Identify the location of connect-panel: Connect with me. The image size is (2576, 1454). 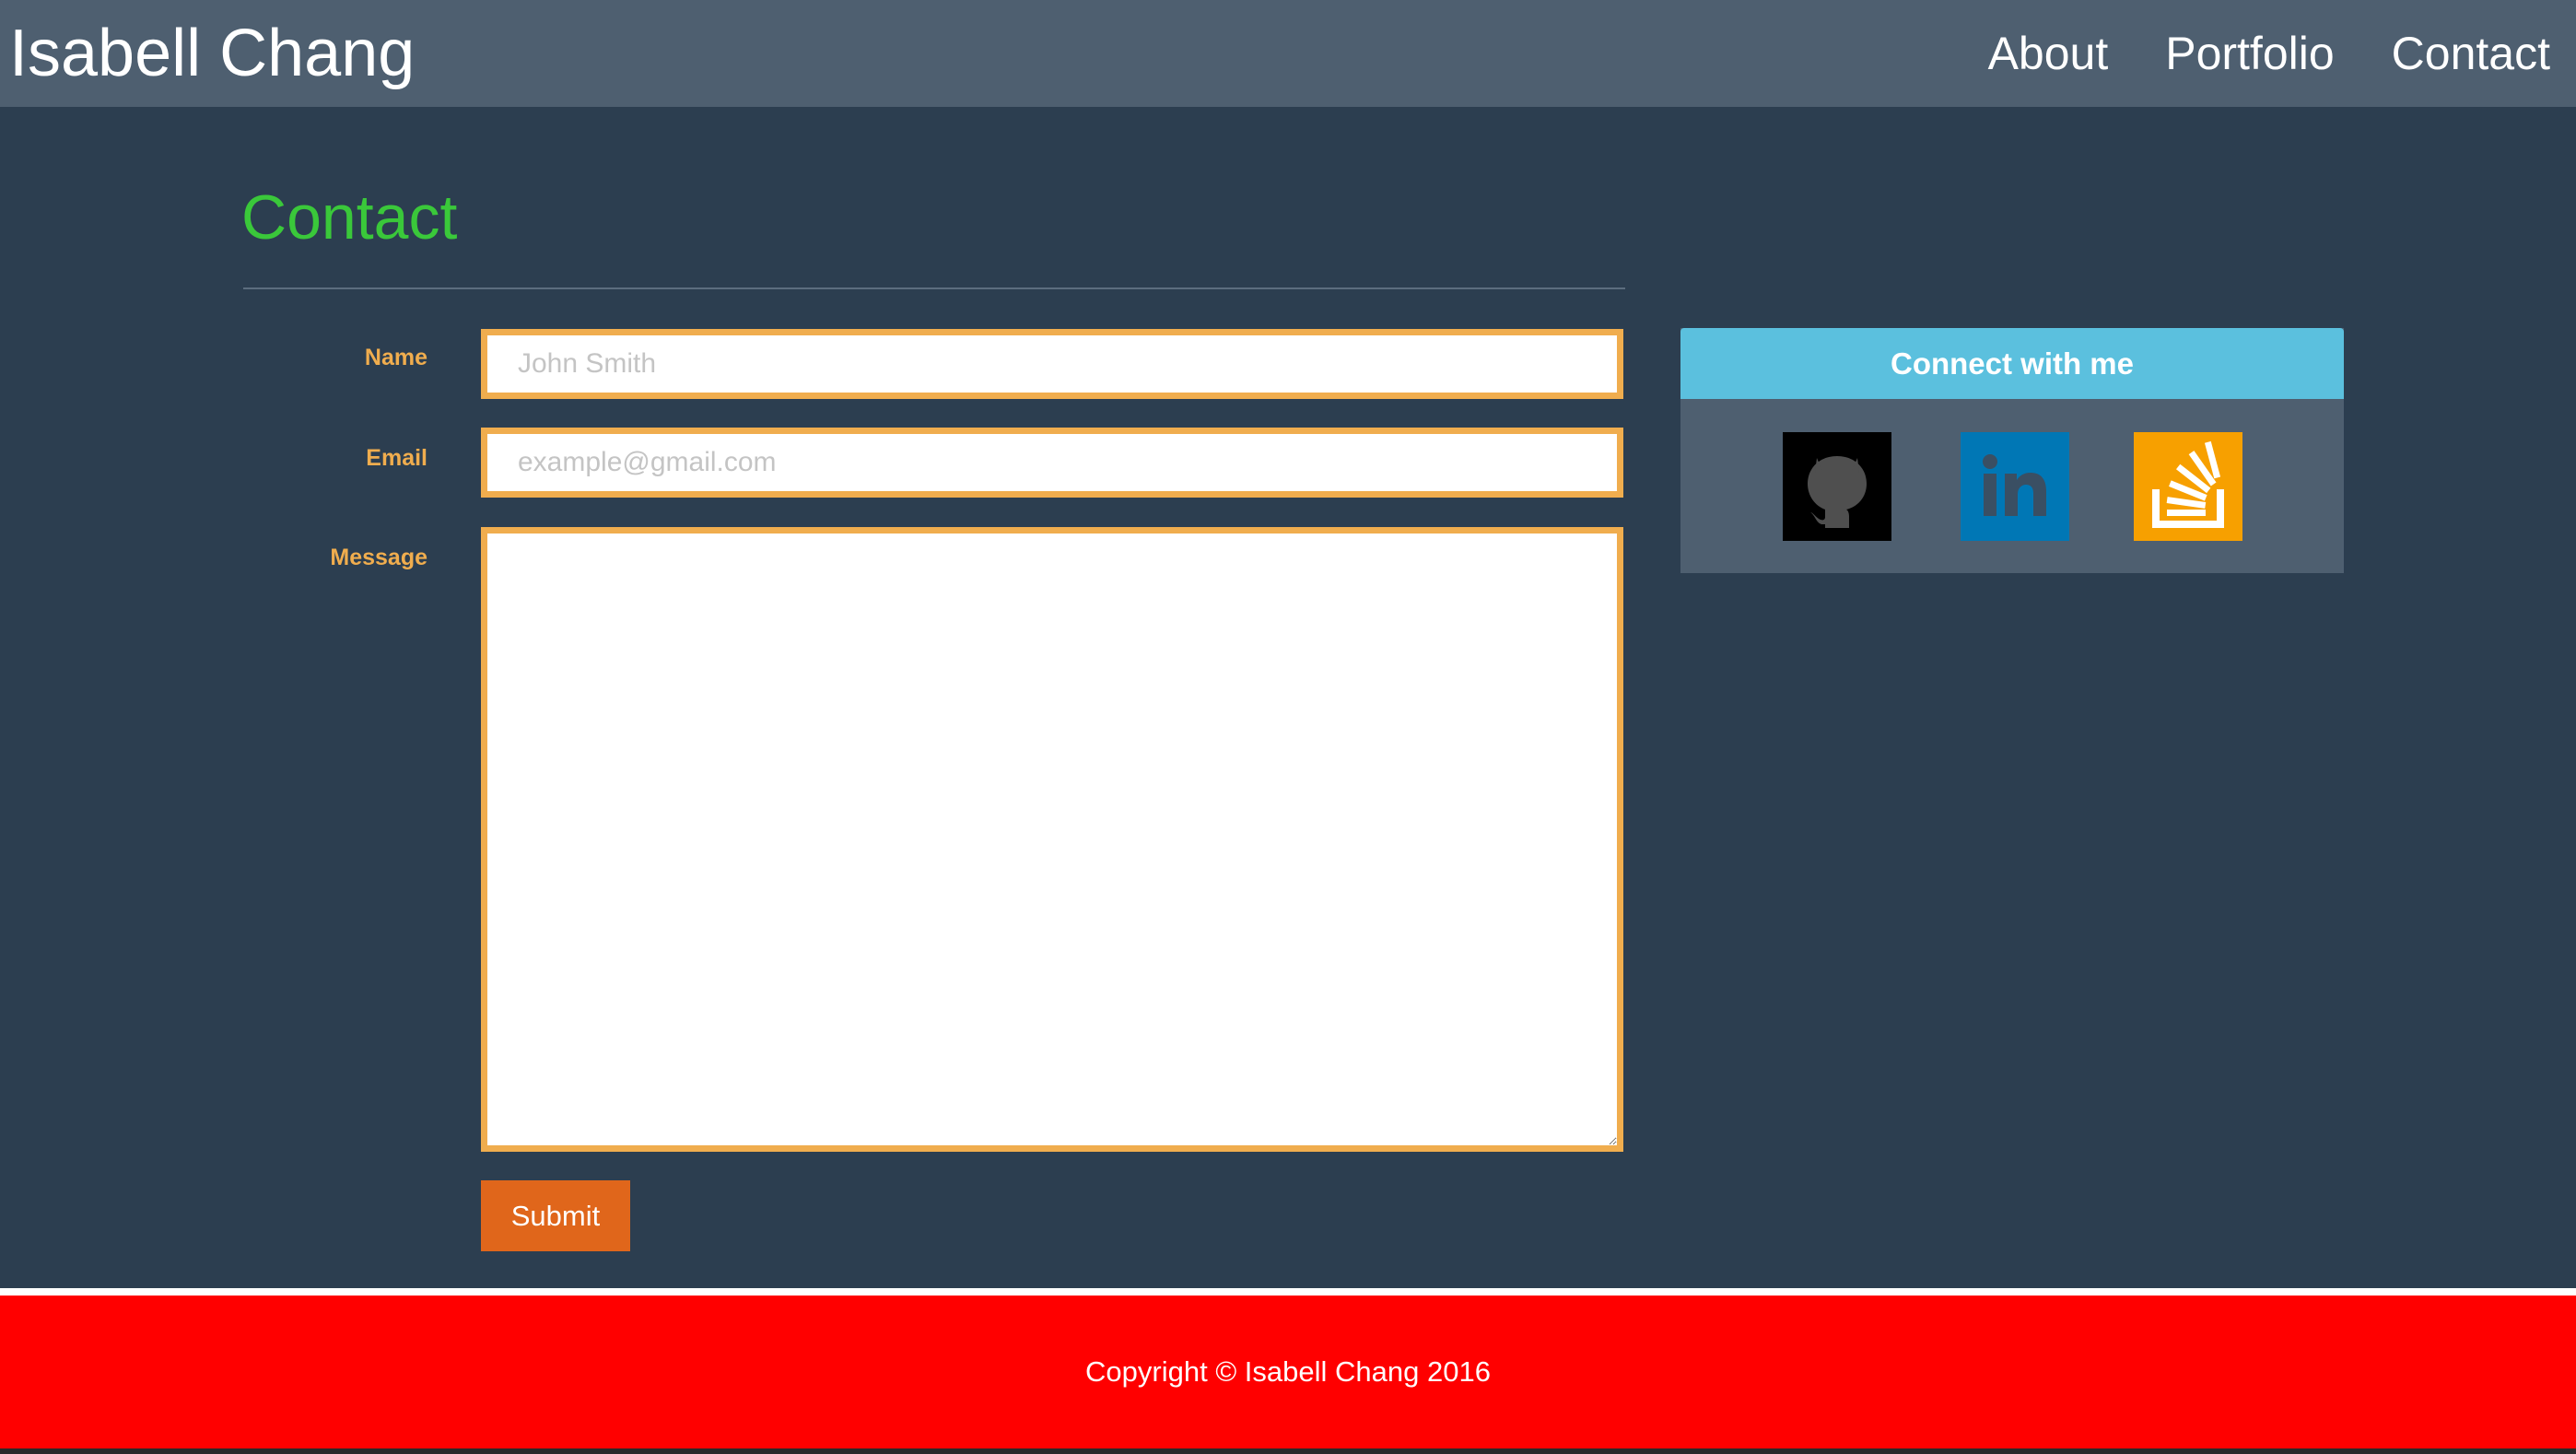
(2012, 450).